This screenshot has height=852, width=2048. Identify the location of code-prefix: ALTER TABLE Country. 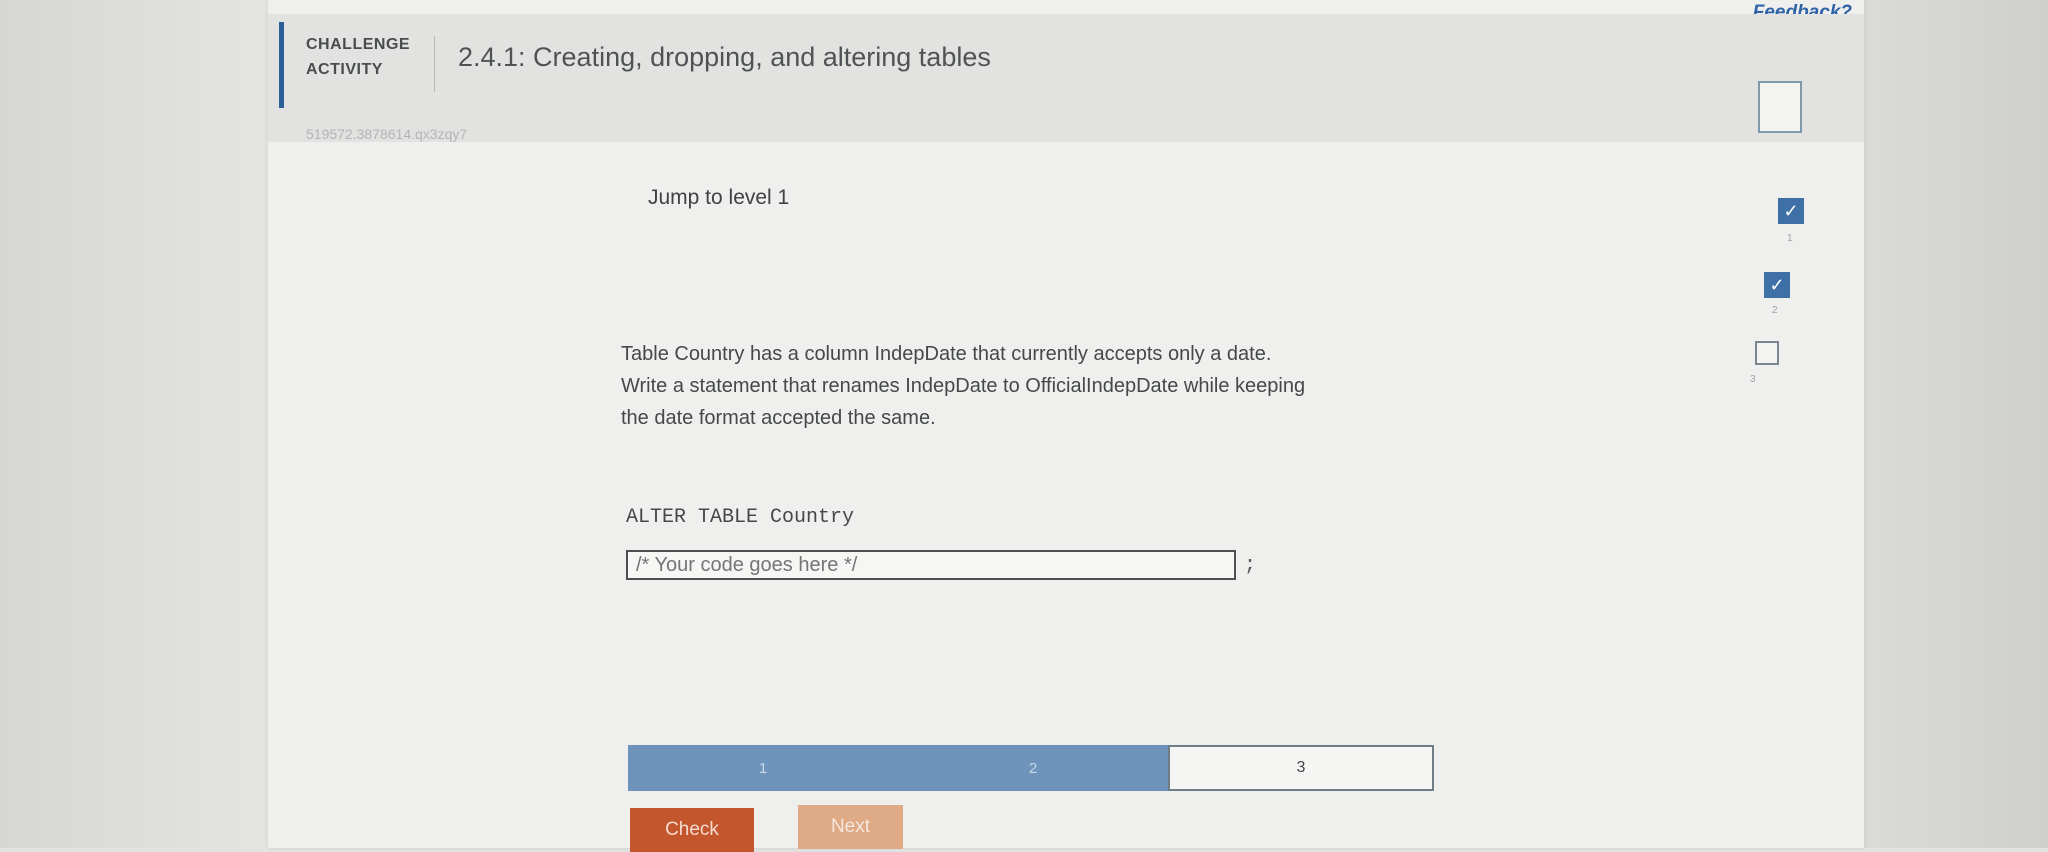
(740, 517).